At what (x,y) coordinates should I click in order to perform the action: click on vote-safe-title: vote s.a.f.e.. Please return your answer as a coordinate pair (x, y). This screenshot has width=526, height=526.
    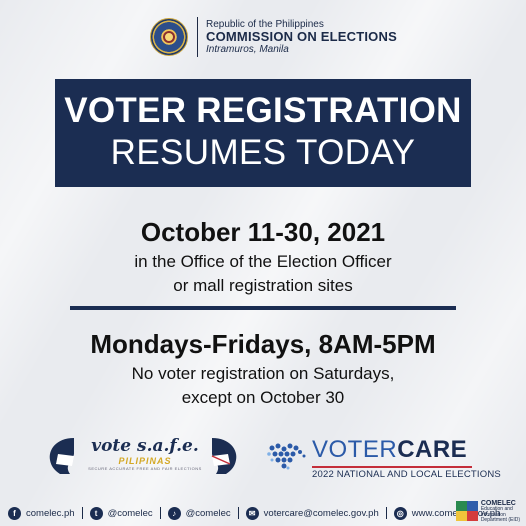
    Looking at the image, I should click on (145, 446).